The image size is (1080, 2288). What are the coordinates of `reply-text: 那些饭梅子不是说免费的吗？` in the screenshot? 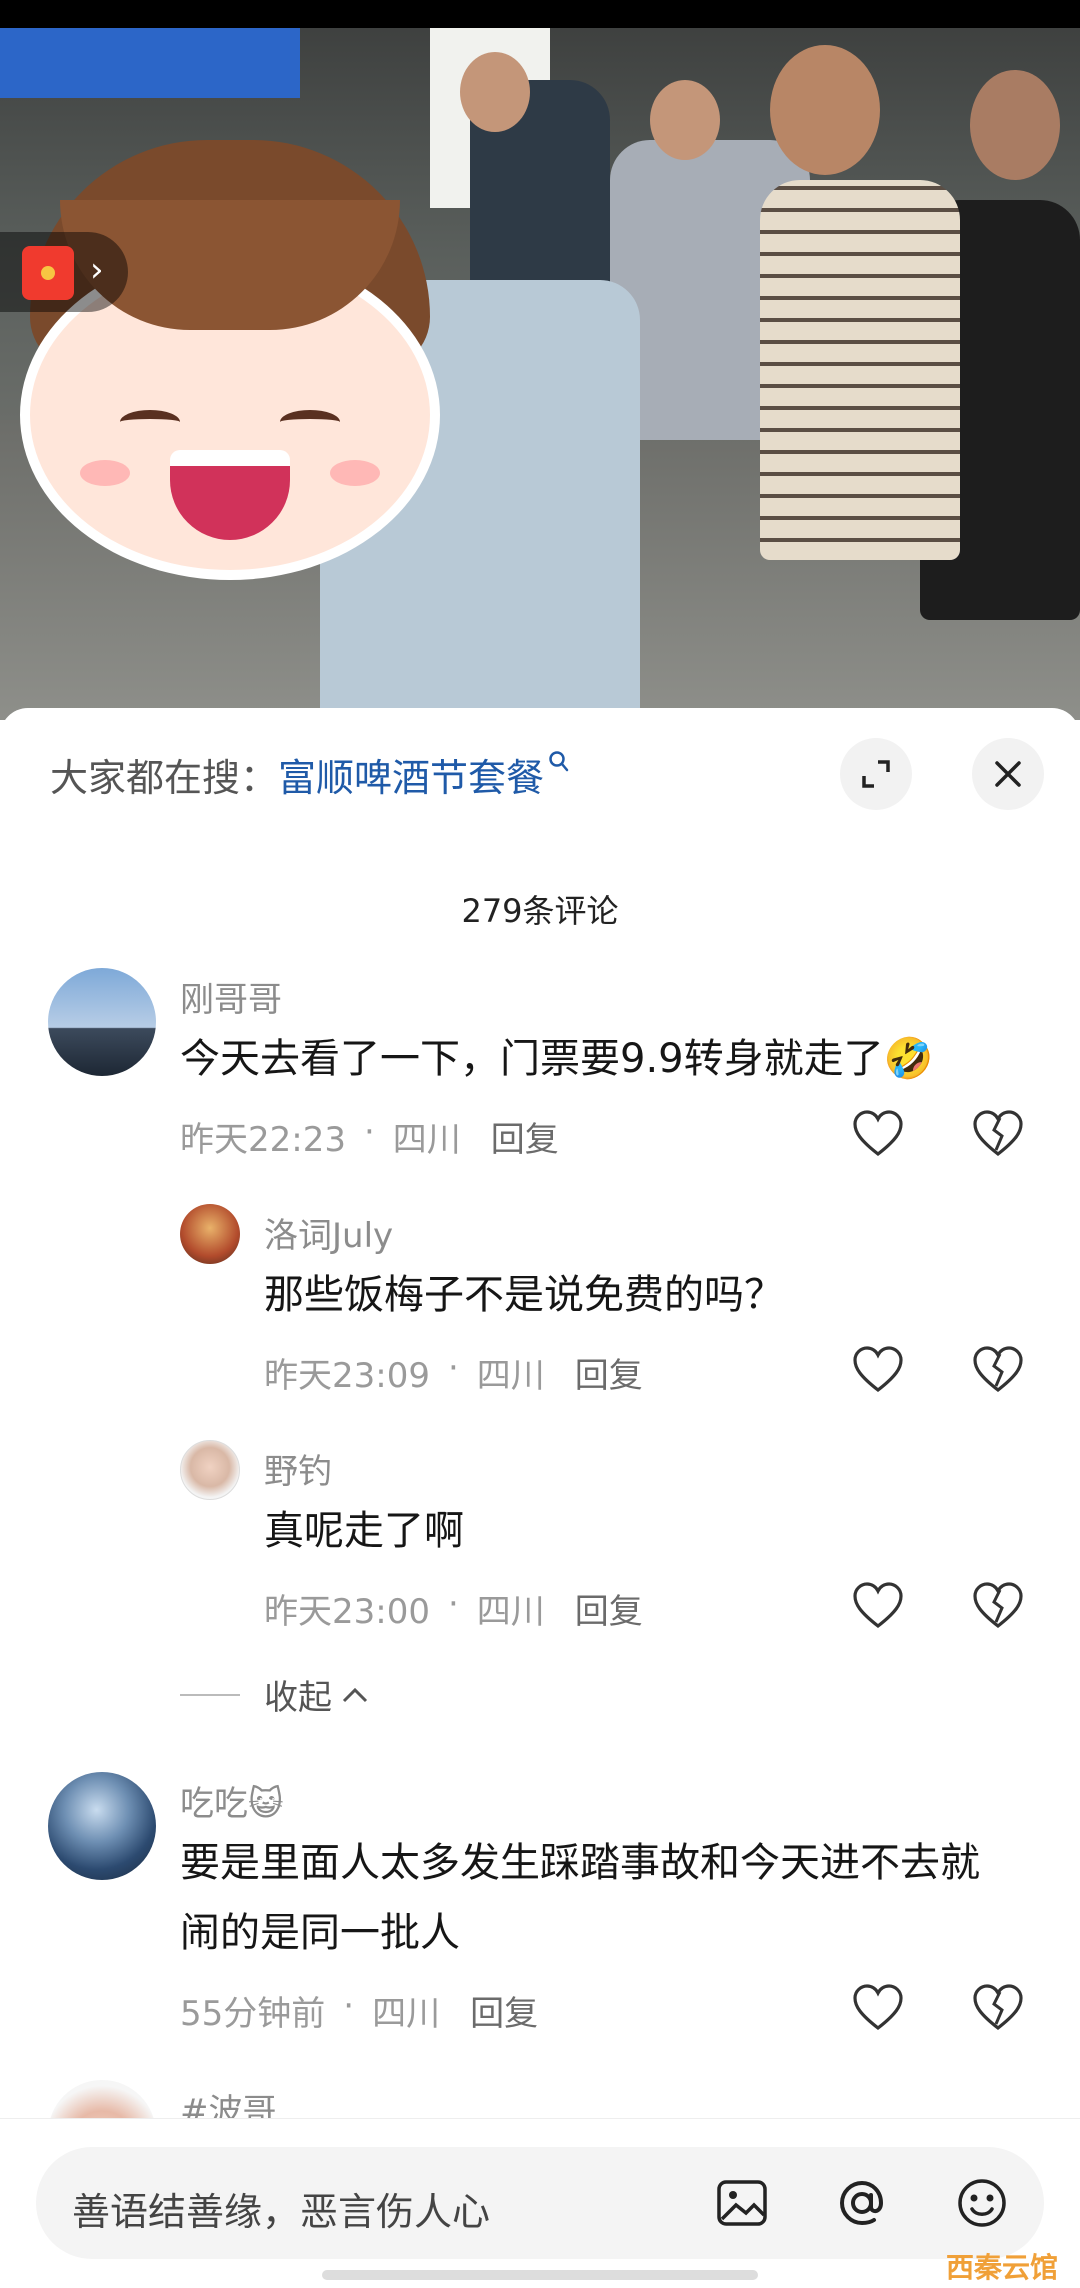 It's located at (524, 1295).